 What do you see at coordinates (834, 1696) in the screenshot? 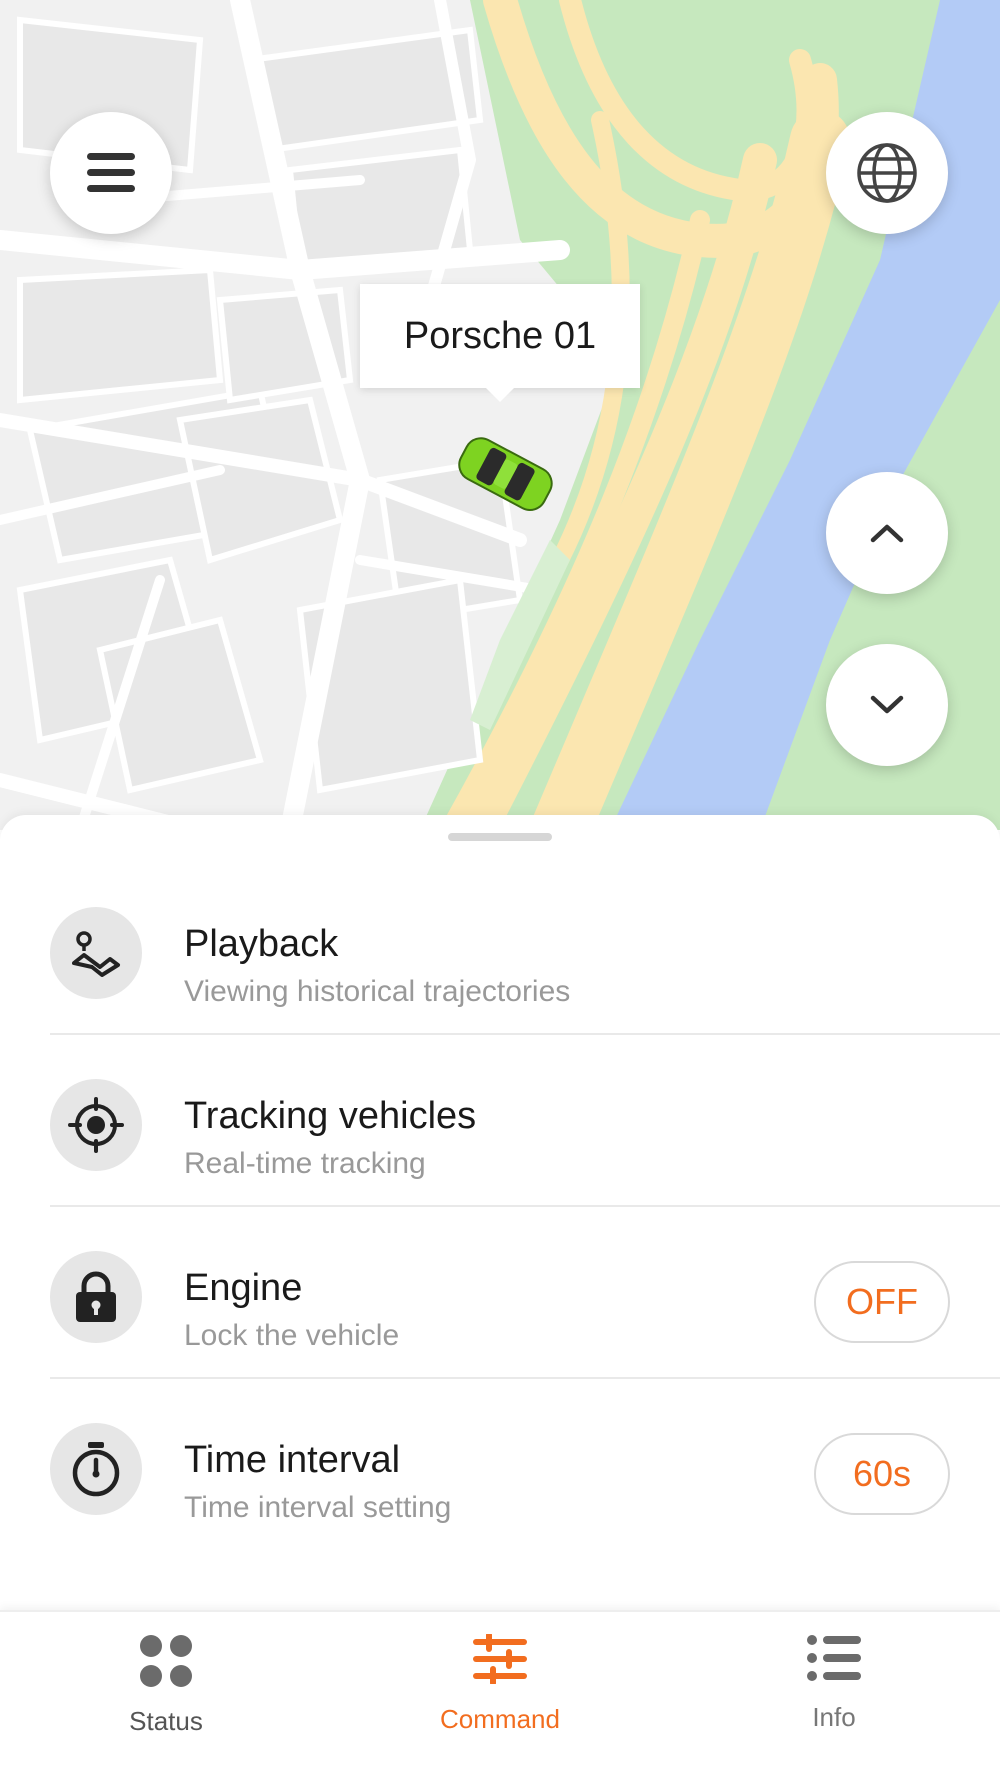
I see `tab-info: Info` at bounding box center [834, 1696].